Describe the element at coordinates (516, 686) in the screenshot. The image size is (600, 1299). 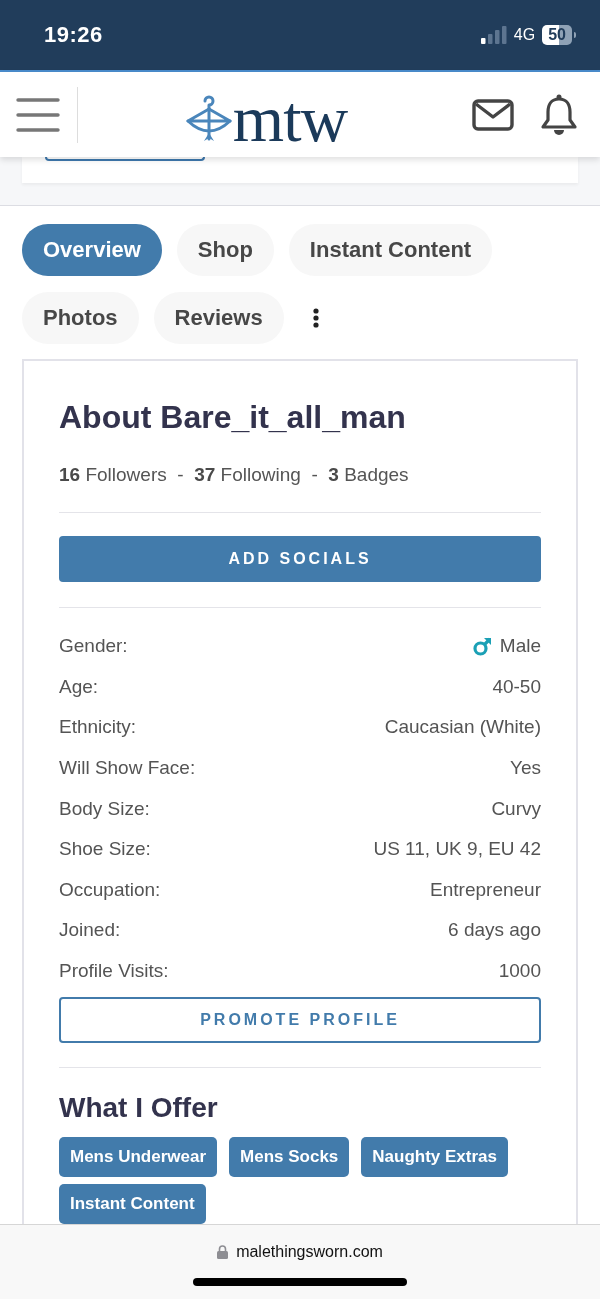
I see `detail-value: 40-50` at that location.